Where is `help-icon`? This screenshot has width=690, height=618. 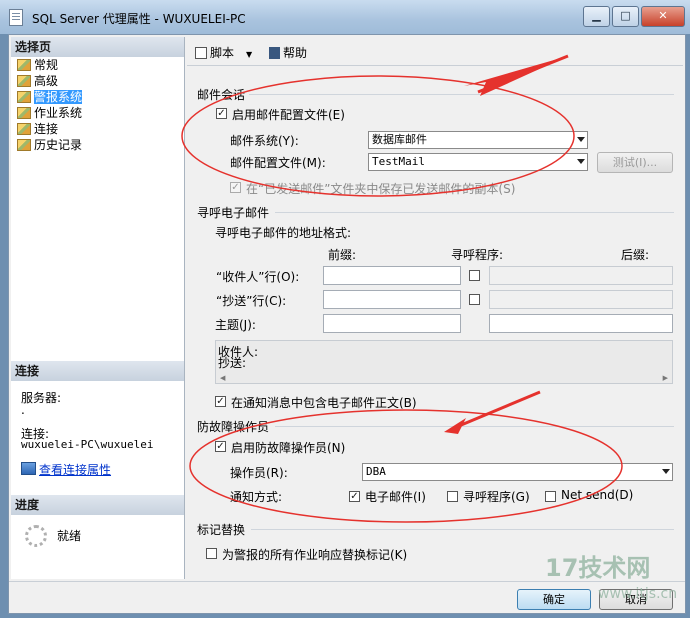
help-icon is located at coordinates (274, 53).